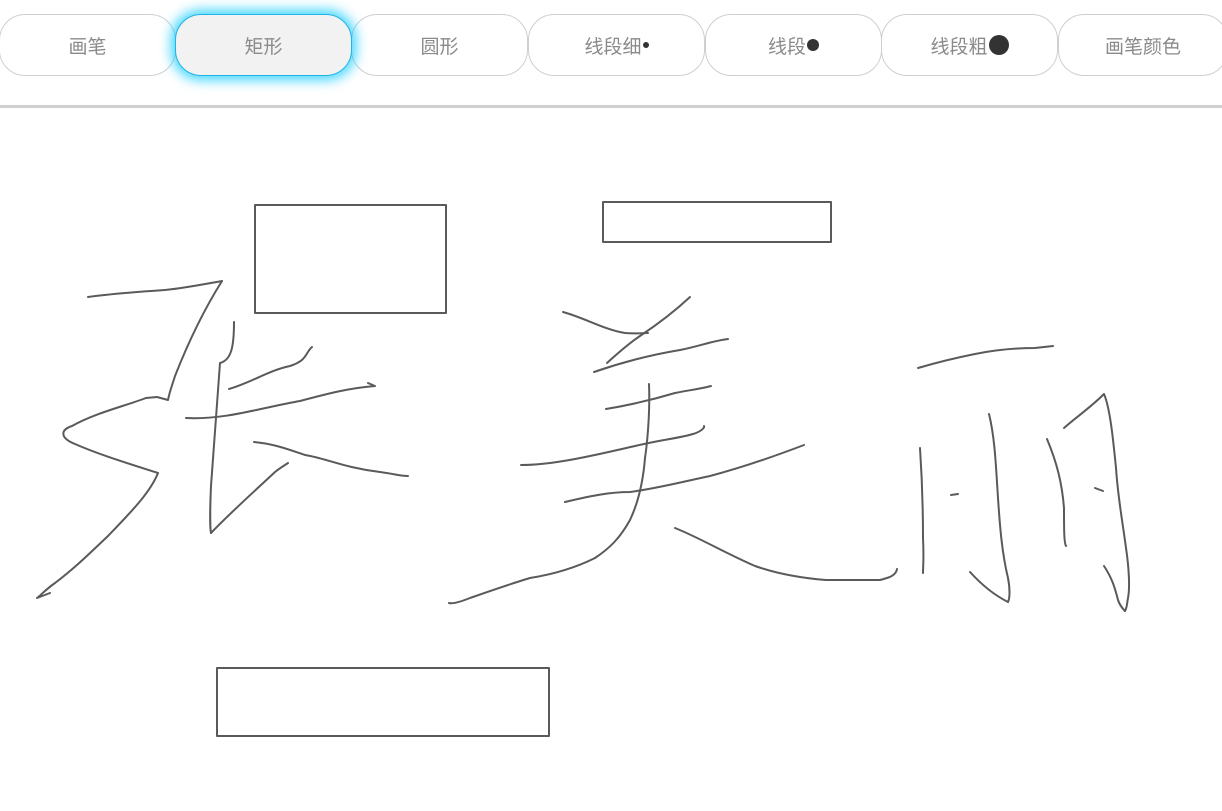 The image size is (1222, 811). I want to click on line-thick-button-label: 线段粗, so click(959, 46).